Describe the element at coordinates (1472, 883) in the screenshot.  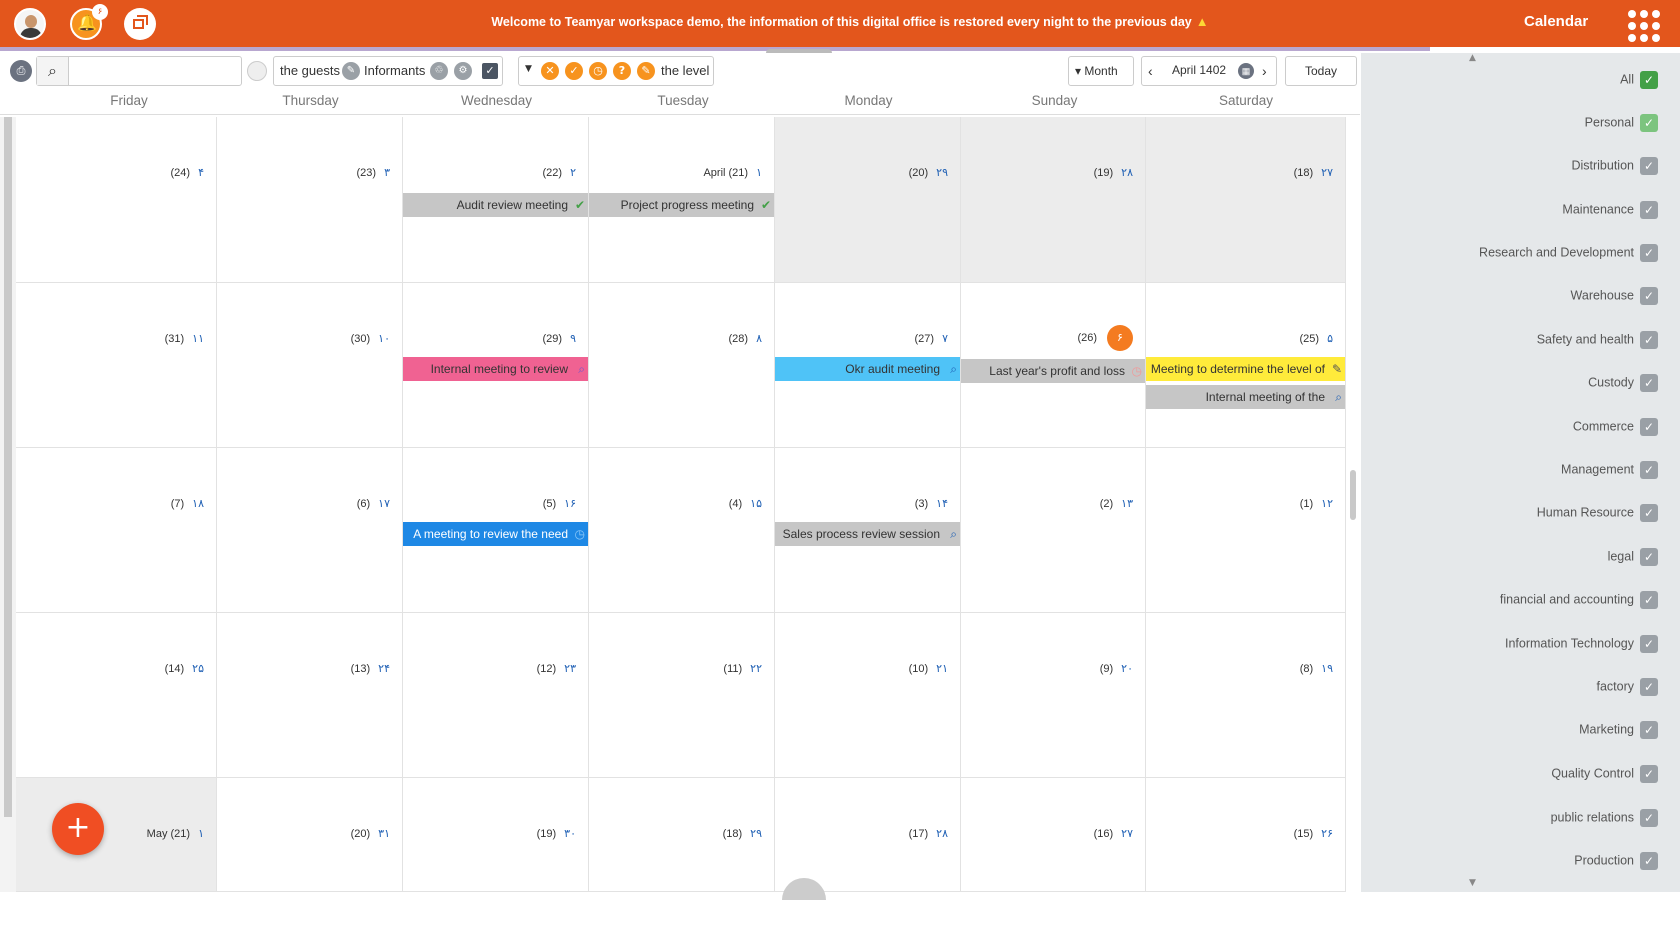
I see `scroll-down-icon: ▼` at that location.